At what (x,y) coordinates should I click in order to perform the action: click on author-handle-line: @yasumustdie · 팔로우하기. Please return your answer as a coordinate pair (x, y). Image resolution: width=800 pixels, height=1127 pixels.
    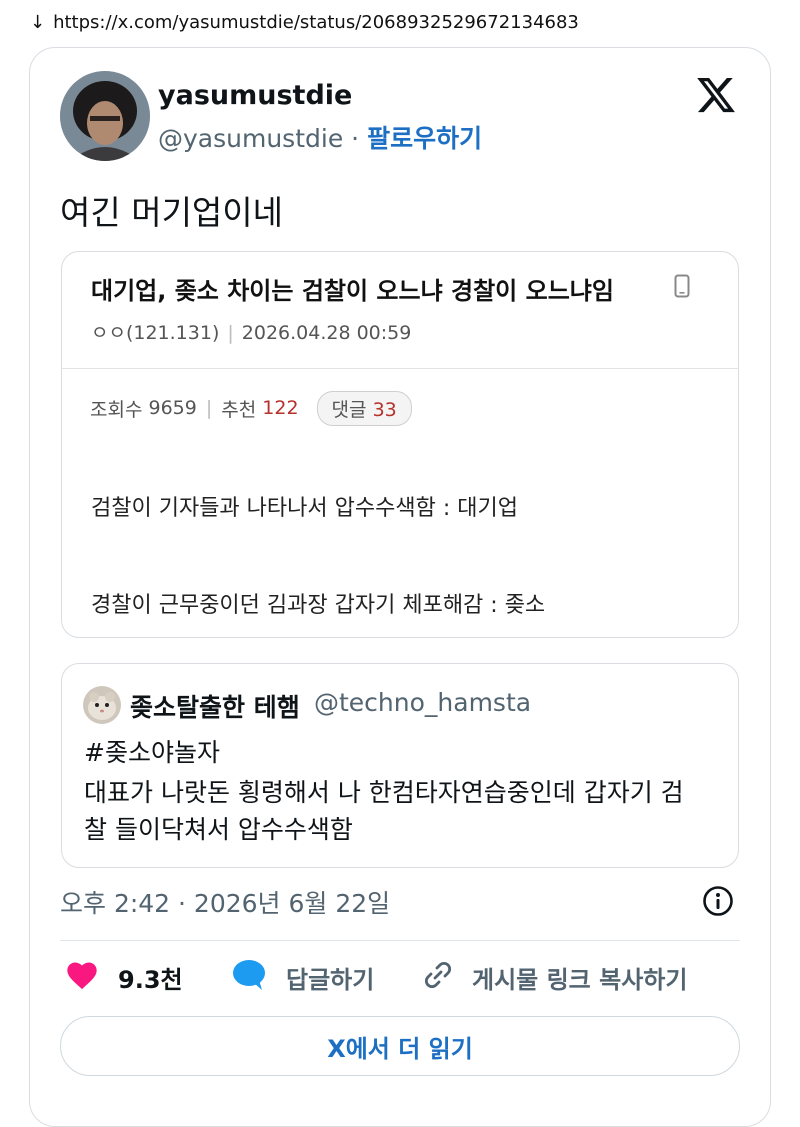
    Looking at the image, I should click on (320, 137).